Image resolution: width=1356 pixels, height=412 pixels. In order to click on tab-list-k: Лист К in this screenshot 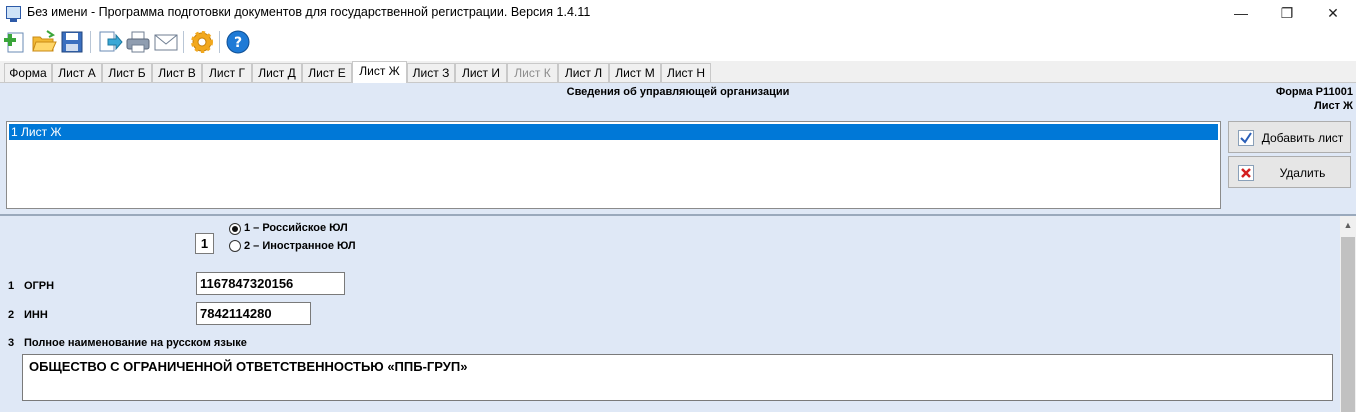, I will do `click(532, 73)`.